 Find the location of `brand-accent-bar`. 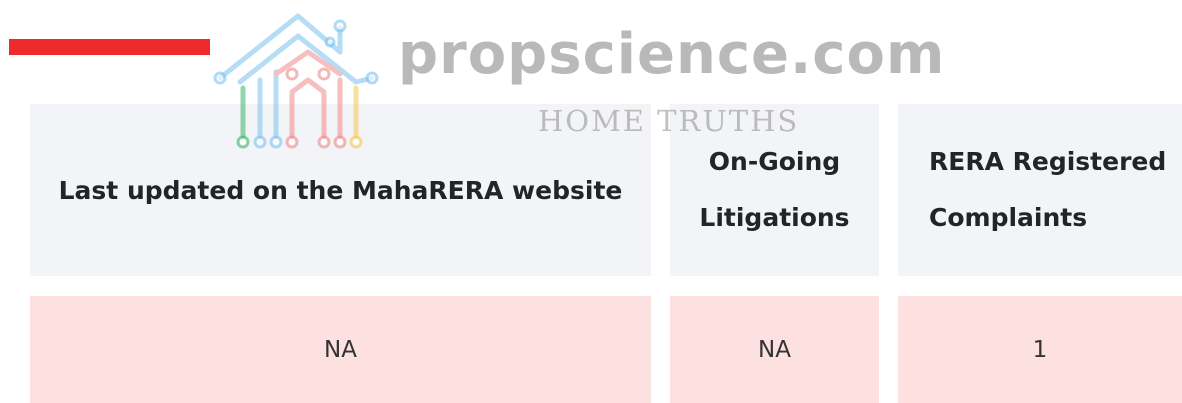

brand-accent-bar is located at coordinates (109, 47).